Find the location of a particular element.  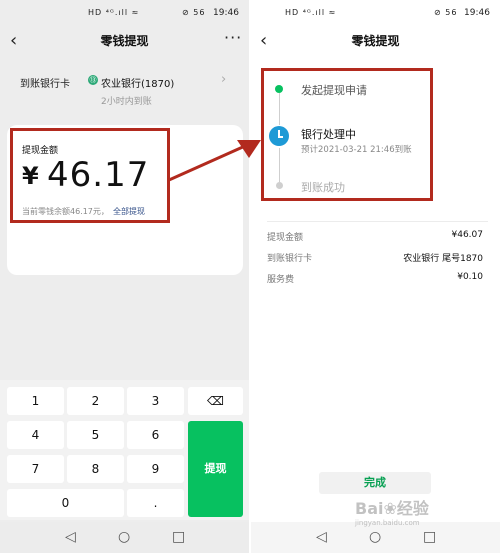

withdraw-submit-button: 提现 is located at coordinates (215, 469).